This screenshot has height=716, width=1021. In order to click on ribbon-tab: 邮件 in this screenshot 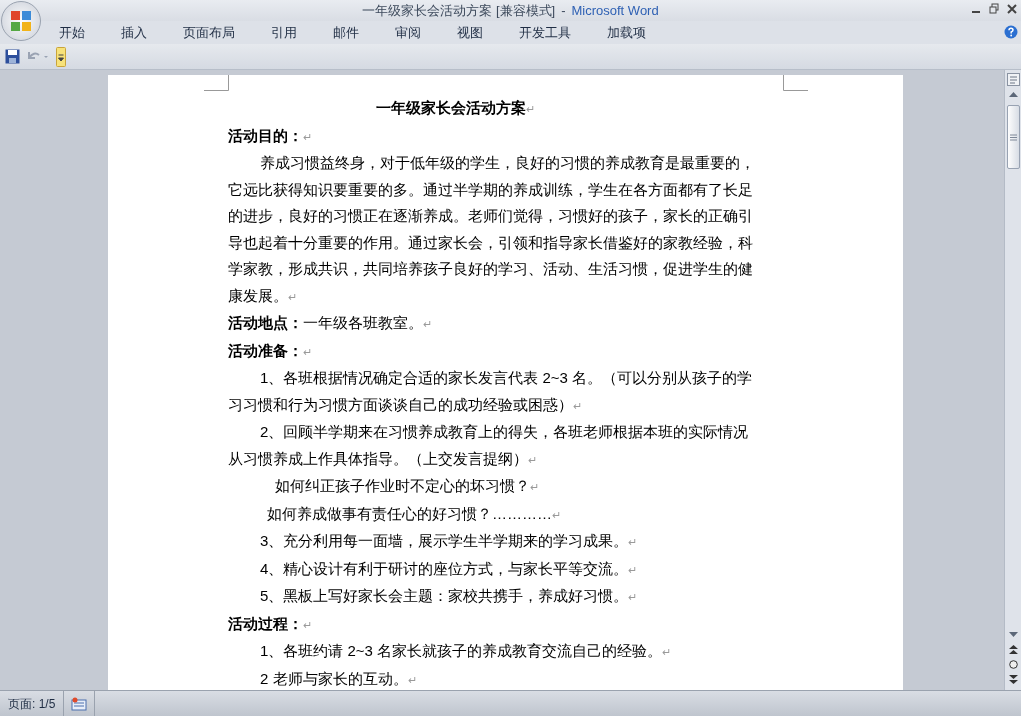, I will do `click(346, 32)`.